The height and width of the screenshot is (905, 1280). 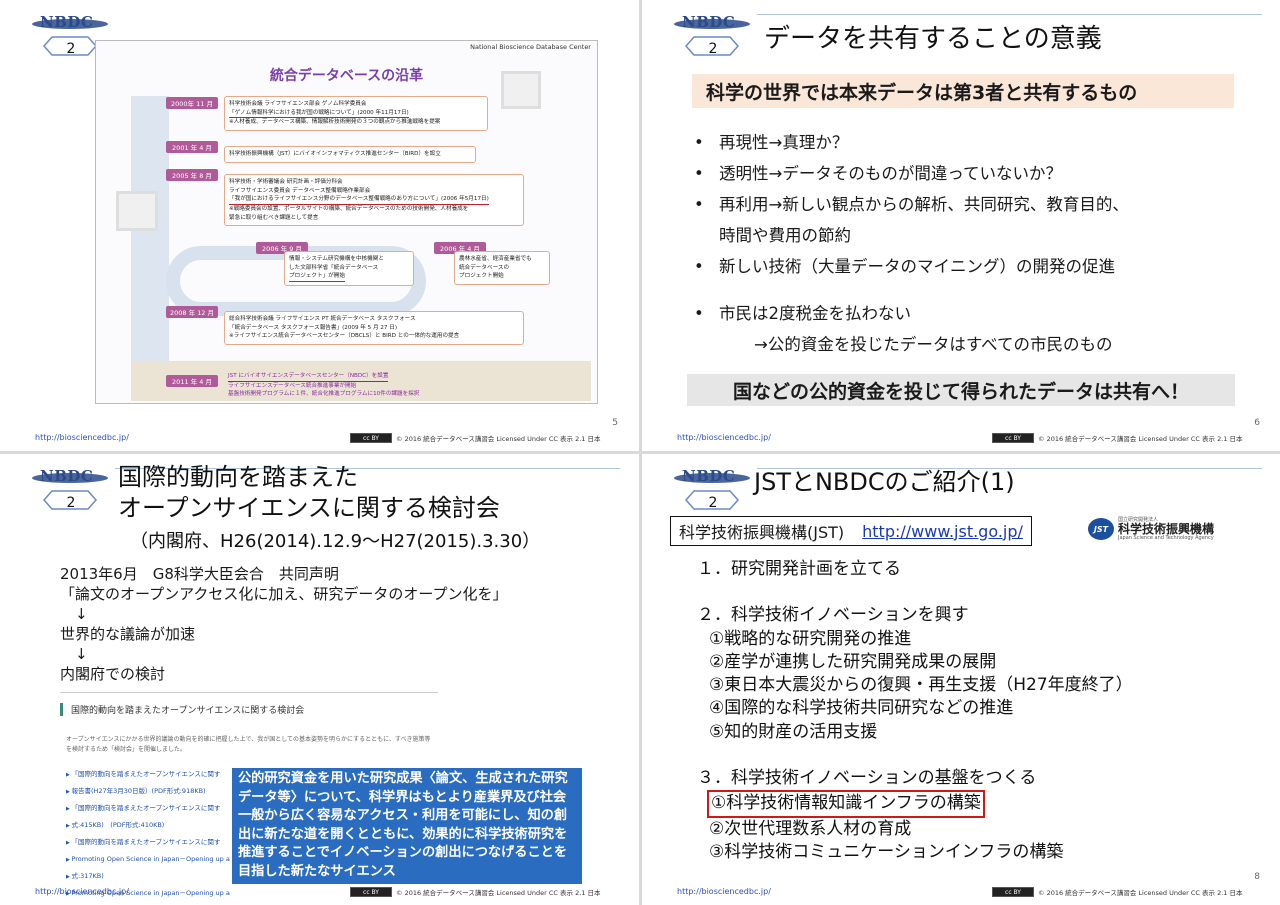 I want to click on timeline-date: 2001 年 4 月, so click(x=192, y=147).